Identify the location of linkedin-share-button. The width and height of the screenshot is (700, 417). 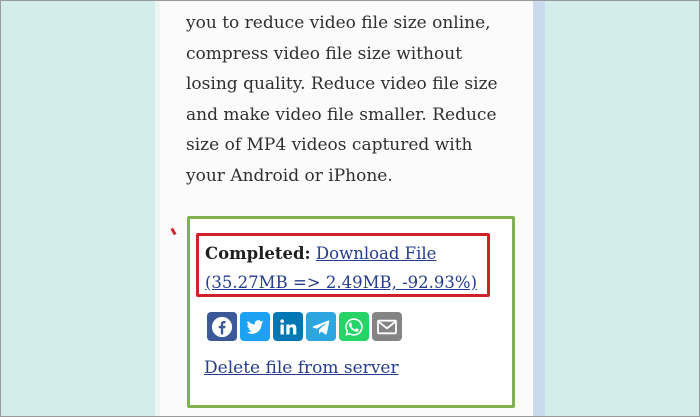
(288, 326).